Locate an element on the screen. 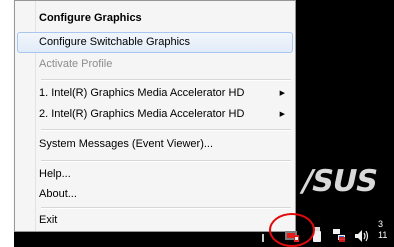 This screenshot has width=394, height=247. menu-item-label: Configure Graphics is located at coordinates (90, 18).